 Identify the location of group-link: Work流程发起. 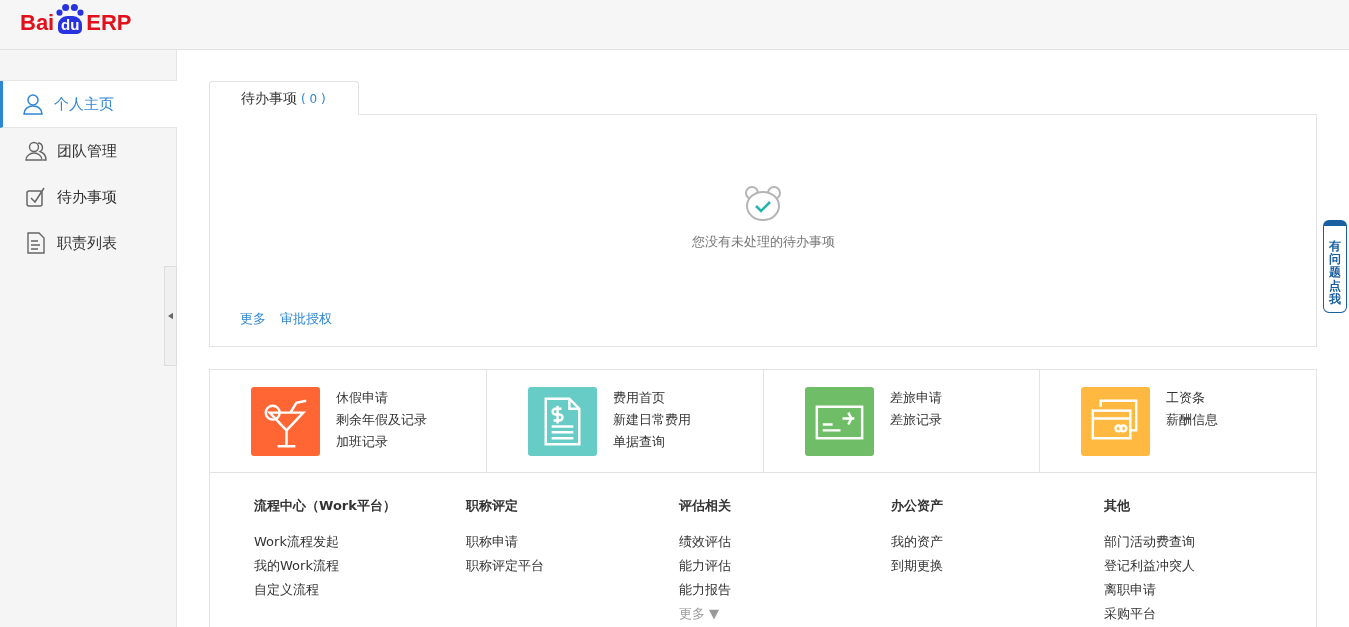
(360, 542).